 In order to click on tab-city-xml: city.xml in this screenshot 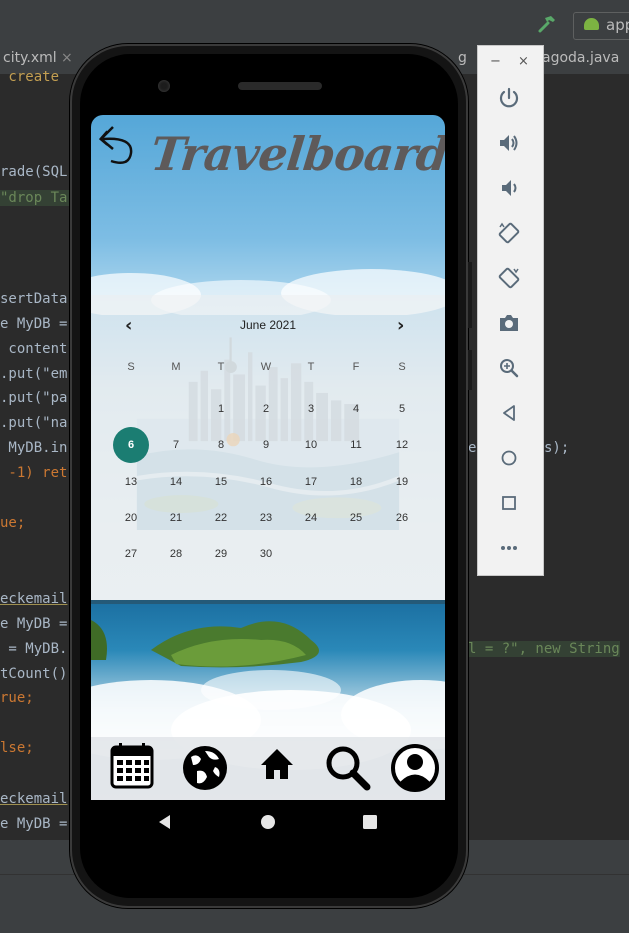, I will do `click(30, 58)`.